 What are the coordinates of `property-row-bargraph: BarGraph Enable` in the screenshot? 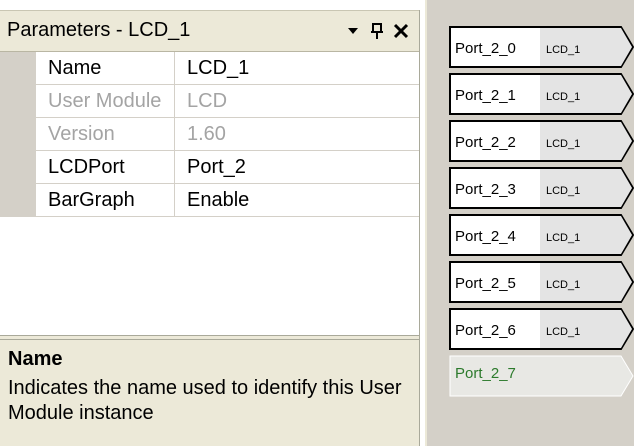 It's located at (209, 200).